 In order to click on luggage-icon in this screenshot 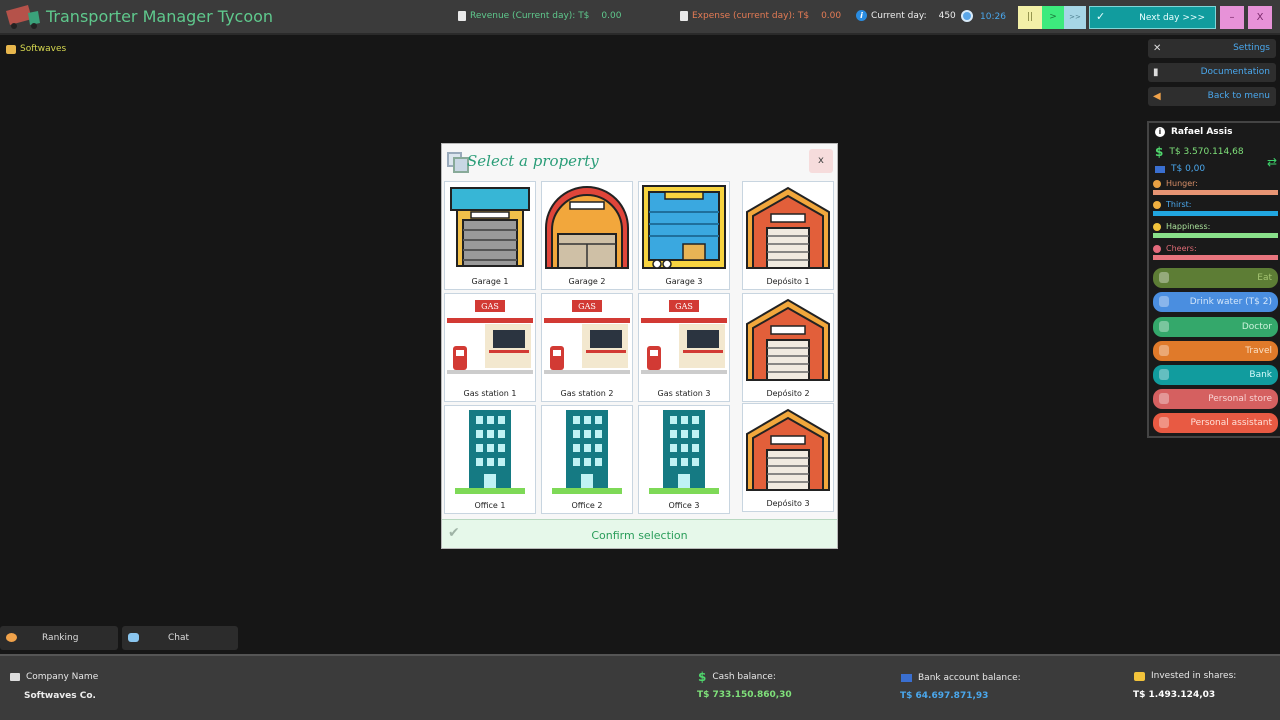, I will do `click(1164, 350)`.